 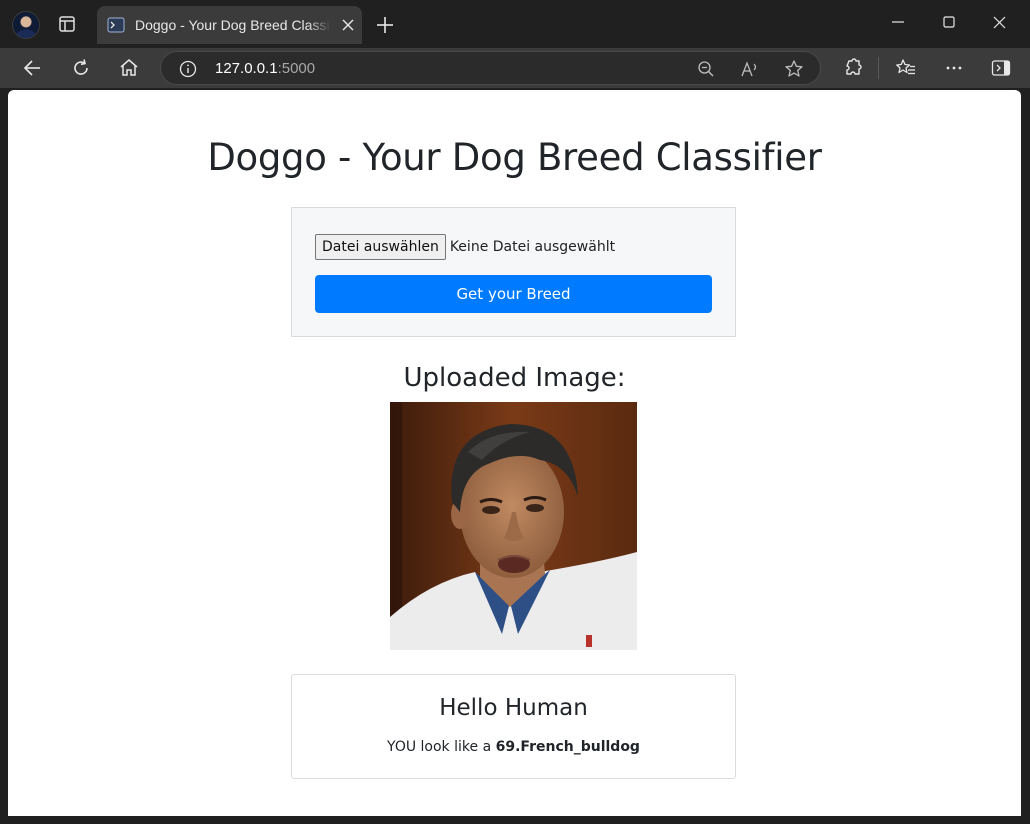 I want to click on zoom-out-icon, so click(x=706, y=69).